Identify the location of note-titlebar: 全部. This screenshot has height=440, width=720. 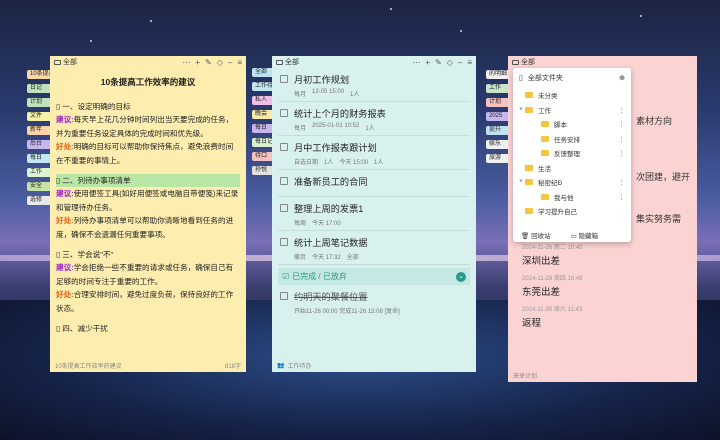
(602, 62).